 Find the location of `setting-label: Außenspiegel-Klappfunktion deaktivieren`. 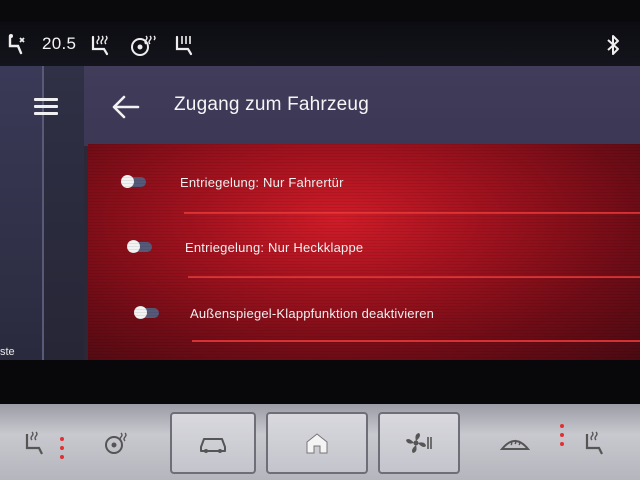

setting-label: Außenspiegel-Klappfunktion deaktivieren is located at coordinates (312, 313).